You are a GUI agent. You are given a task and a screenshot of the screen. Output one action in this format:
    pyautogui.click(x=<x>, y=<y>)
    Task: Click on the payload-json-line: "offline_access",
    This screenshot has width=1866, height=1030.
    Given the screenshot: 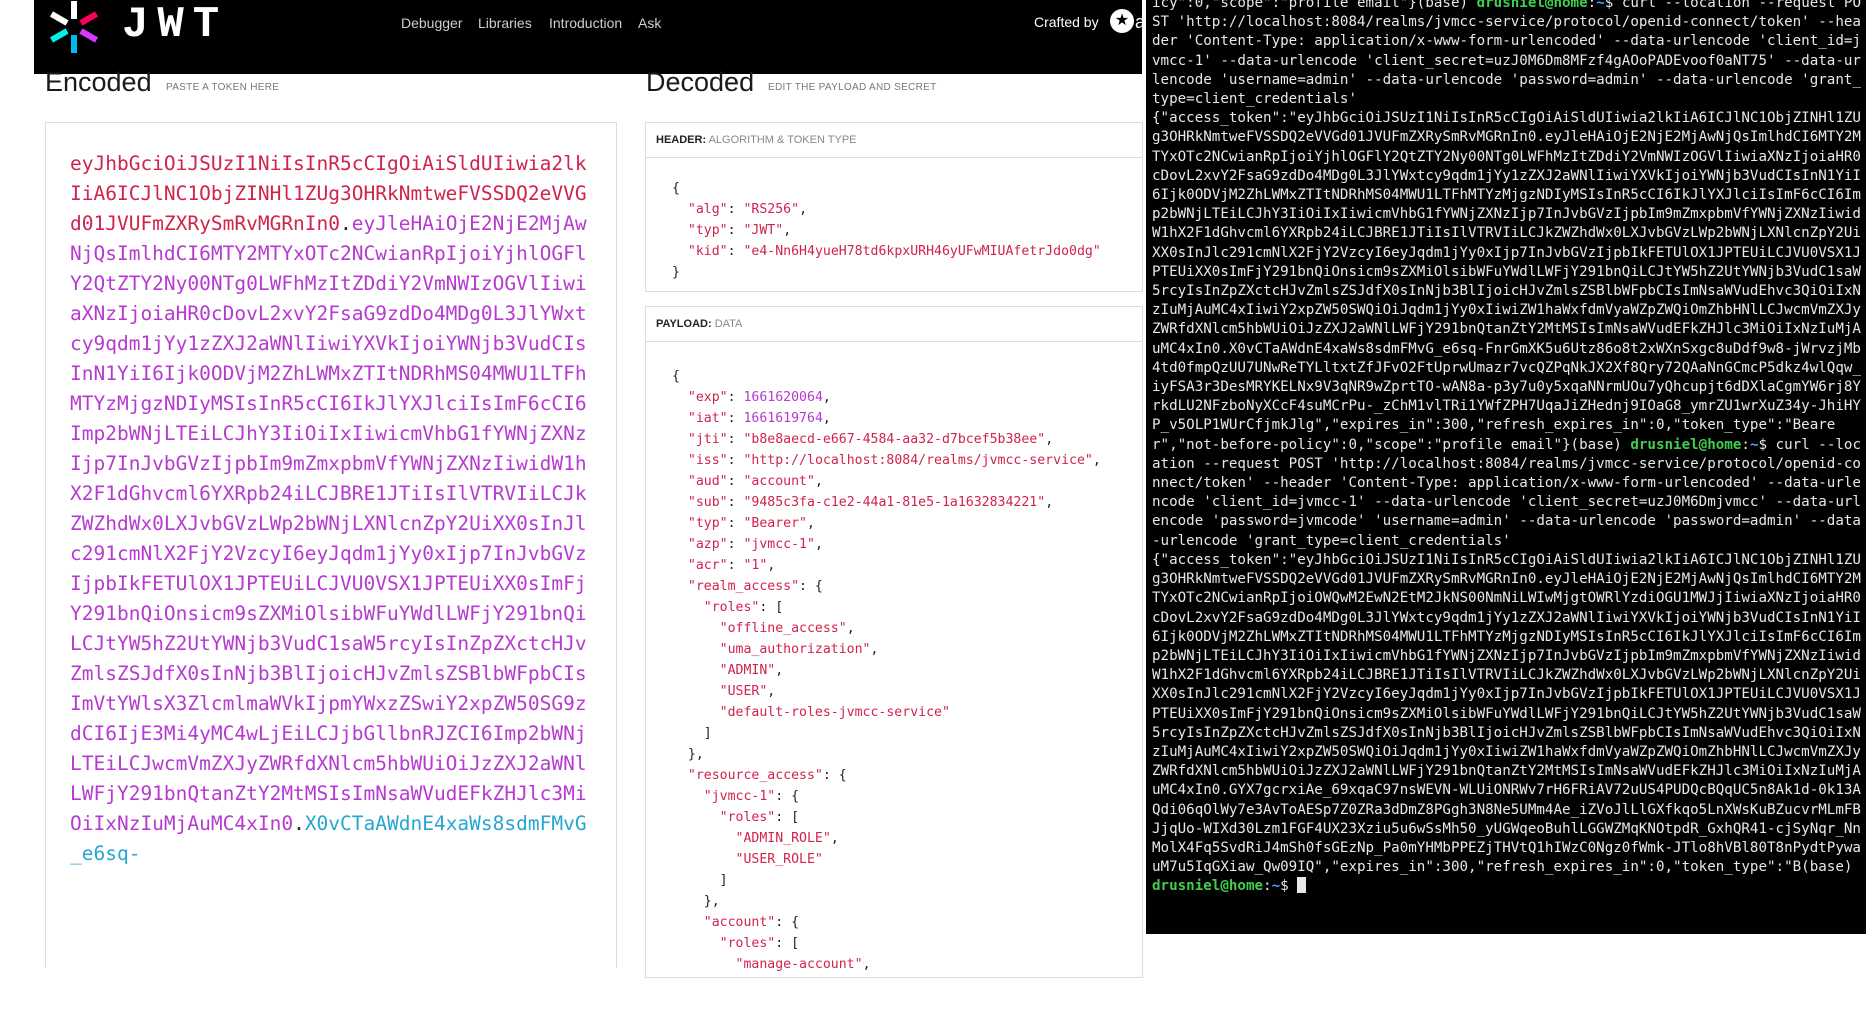 What is the action you would take?
    pyautogui.click(x=787, y=628)
    